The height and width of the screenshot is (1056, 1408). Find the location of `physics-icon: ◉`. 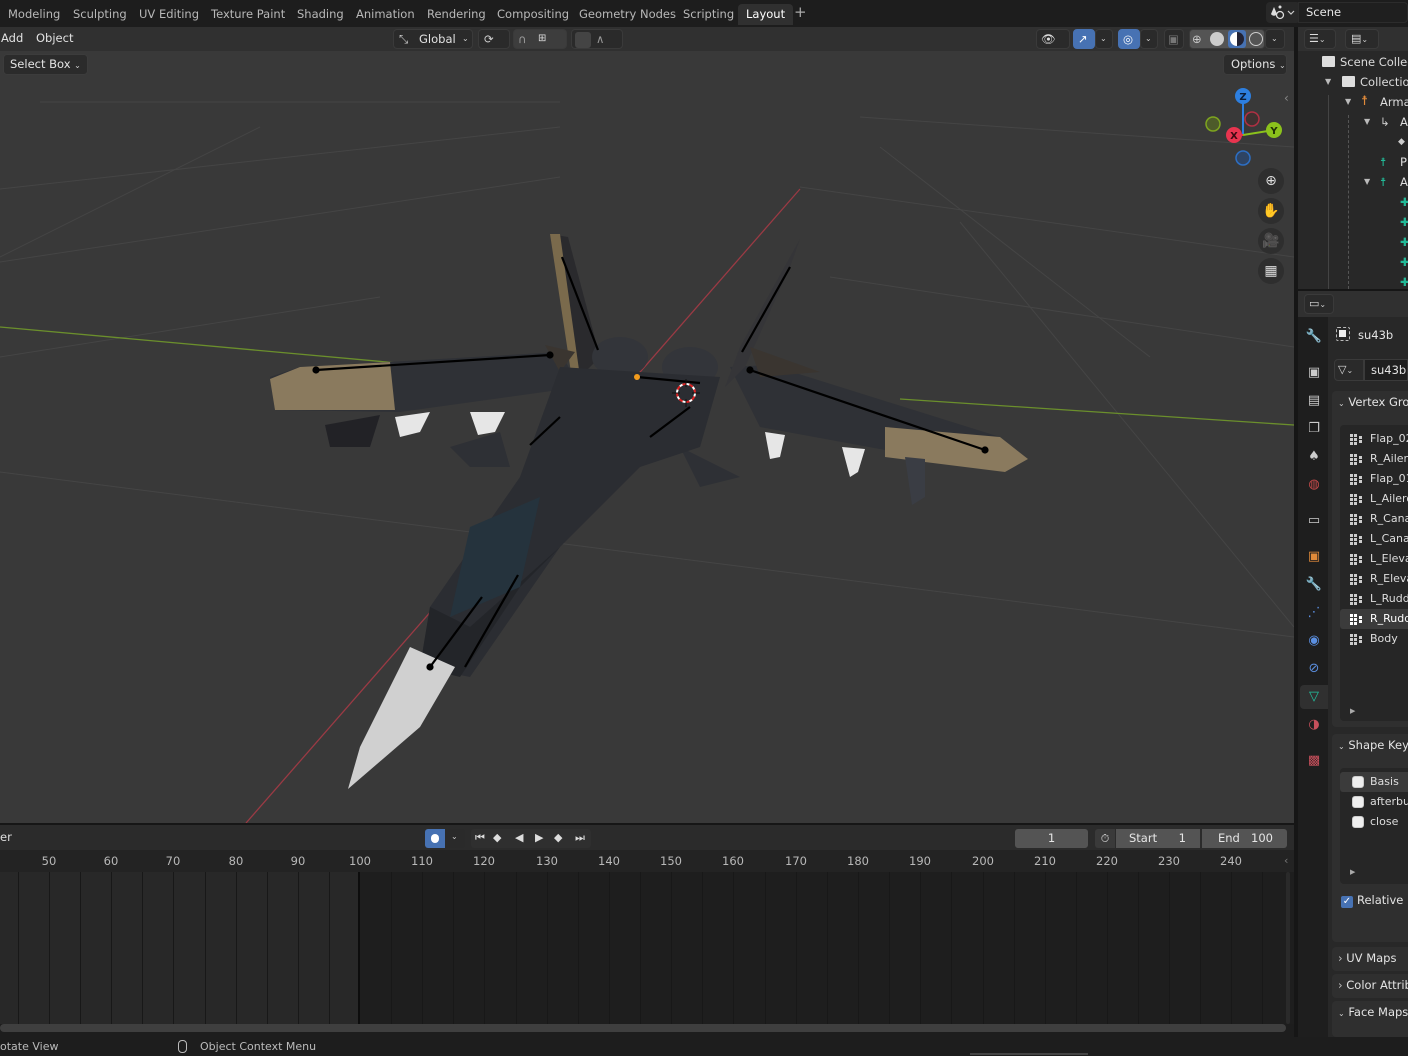

physics-icon: ◉ is located at coordinates (1314, 641).